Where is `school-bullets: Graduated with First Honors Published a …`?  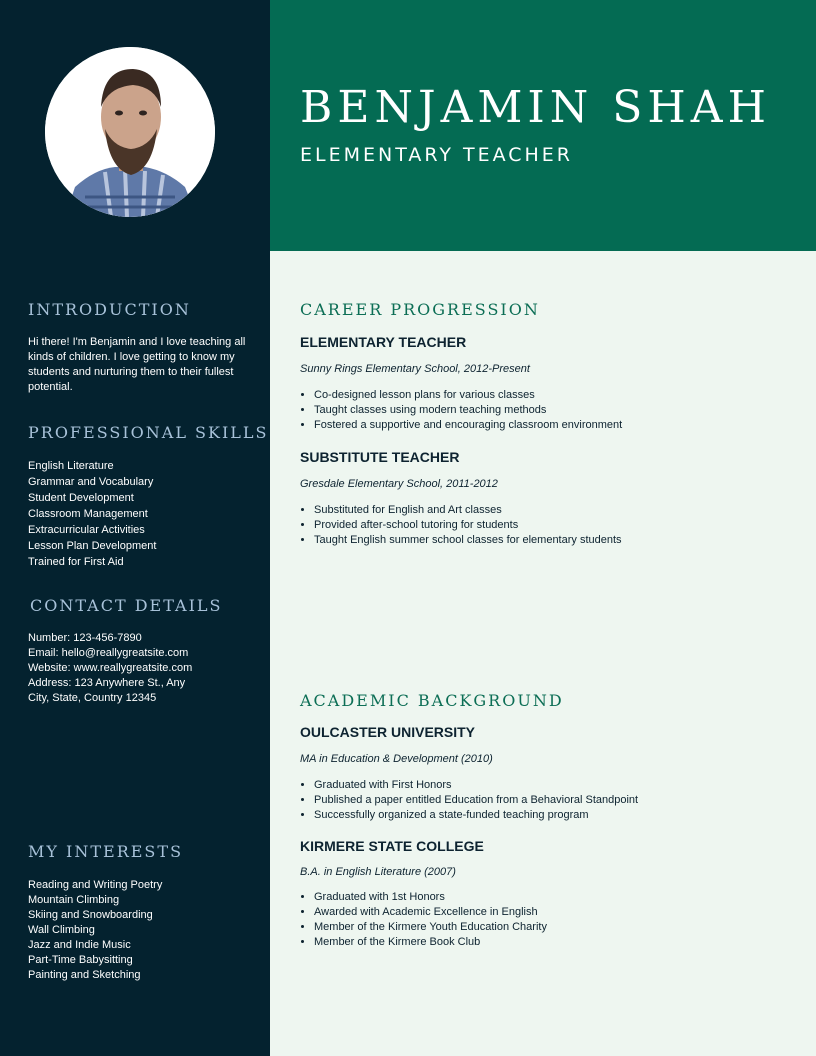 school-bullets: Graduated with First Honors Published a … is located at coordinates (469, 800).